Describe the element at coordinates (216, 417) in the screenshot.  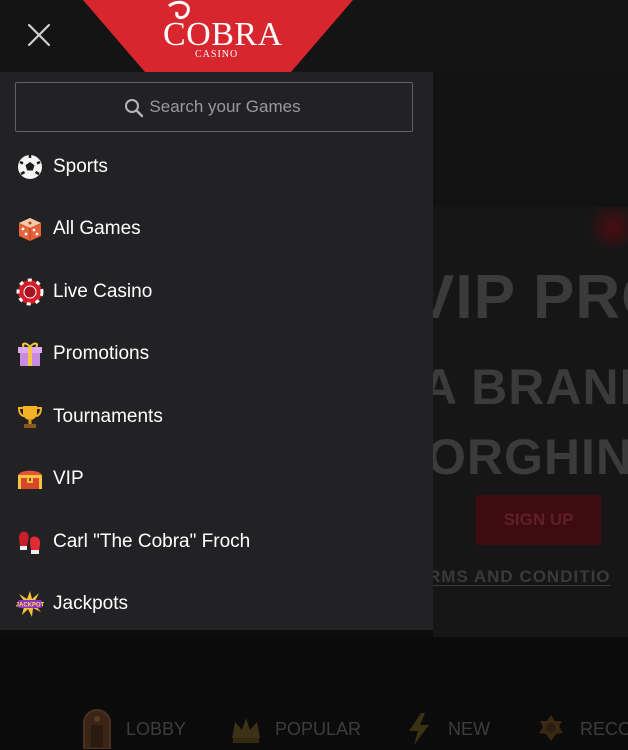
I see `menu-item-tournaments: Tournaments` at that location.